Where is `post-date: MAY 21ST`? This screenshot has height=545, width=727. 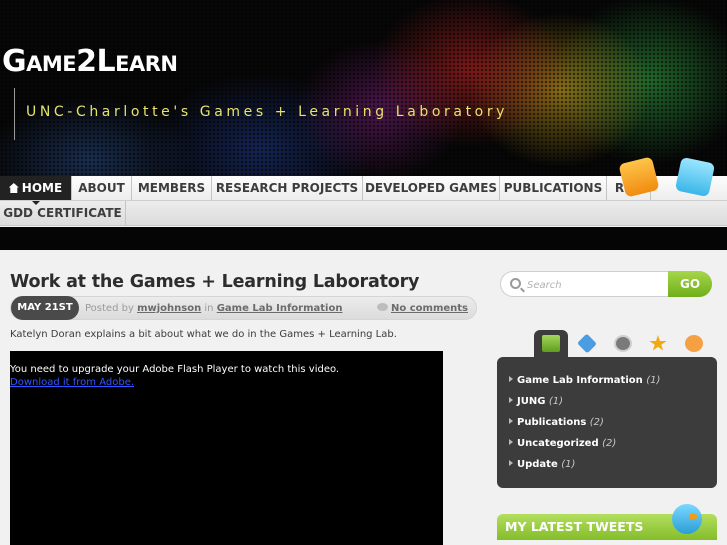 post-date: MAY 21ST is located at coordinates (45, 308).